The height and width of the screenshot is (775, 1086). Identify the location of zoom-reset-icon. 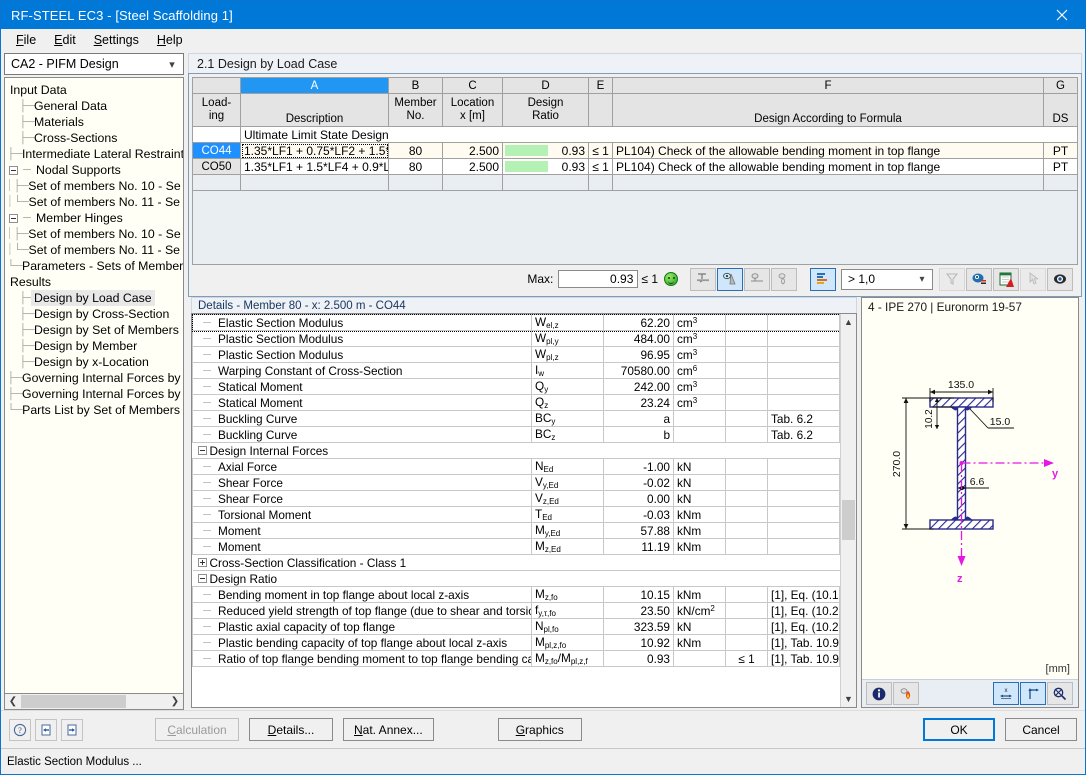
(1060, 693).